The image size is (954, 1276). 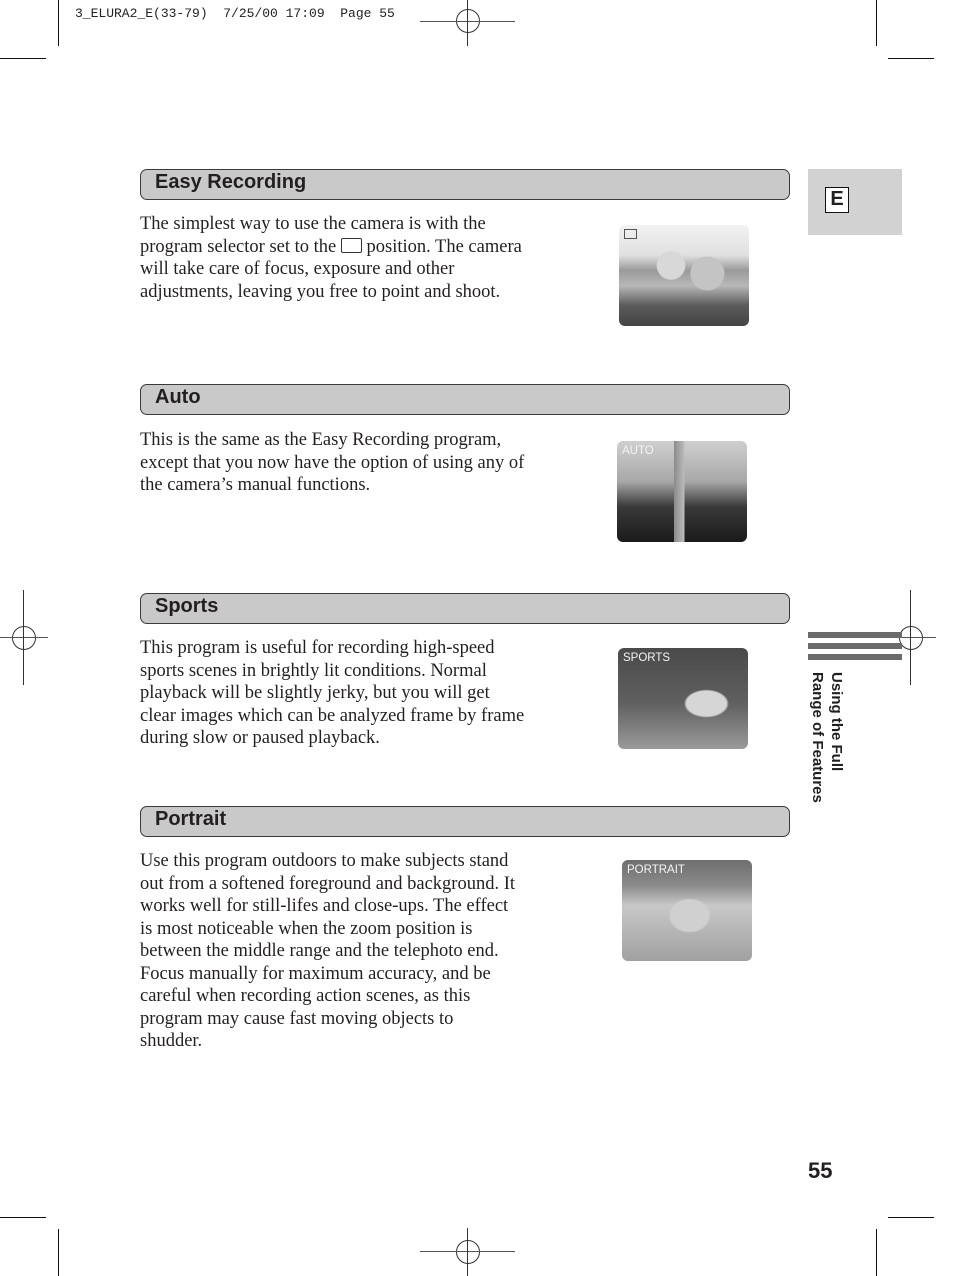 I want to click on photo-mode-label: SPORTS, so click(x=647, y=658).